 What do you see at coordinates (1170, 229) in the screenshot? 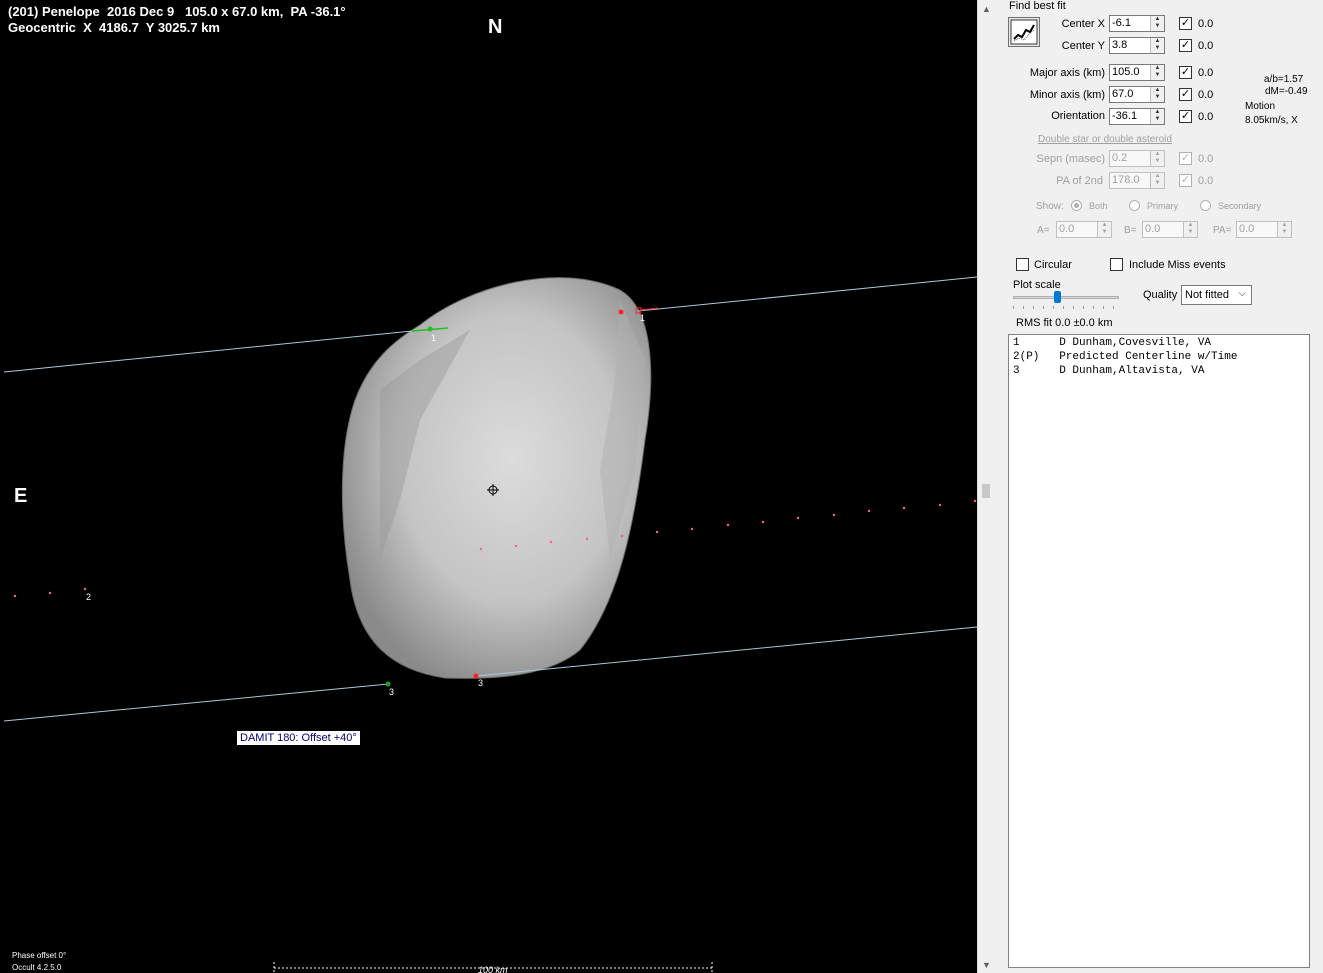
I see `b-input: 0.0 ▲ ▼` at bounding box center [1170, 229].